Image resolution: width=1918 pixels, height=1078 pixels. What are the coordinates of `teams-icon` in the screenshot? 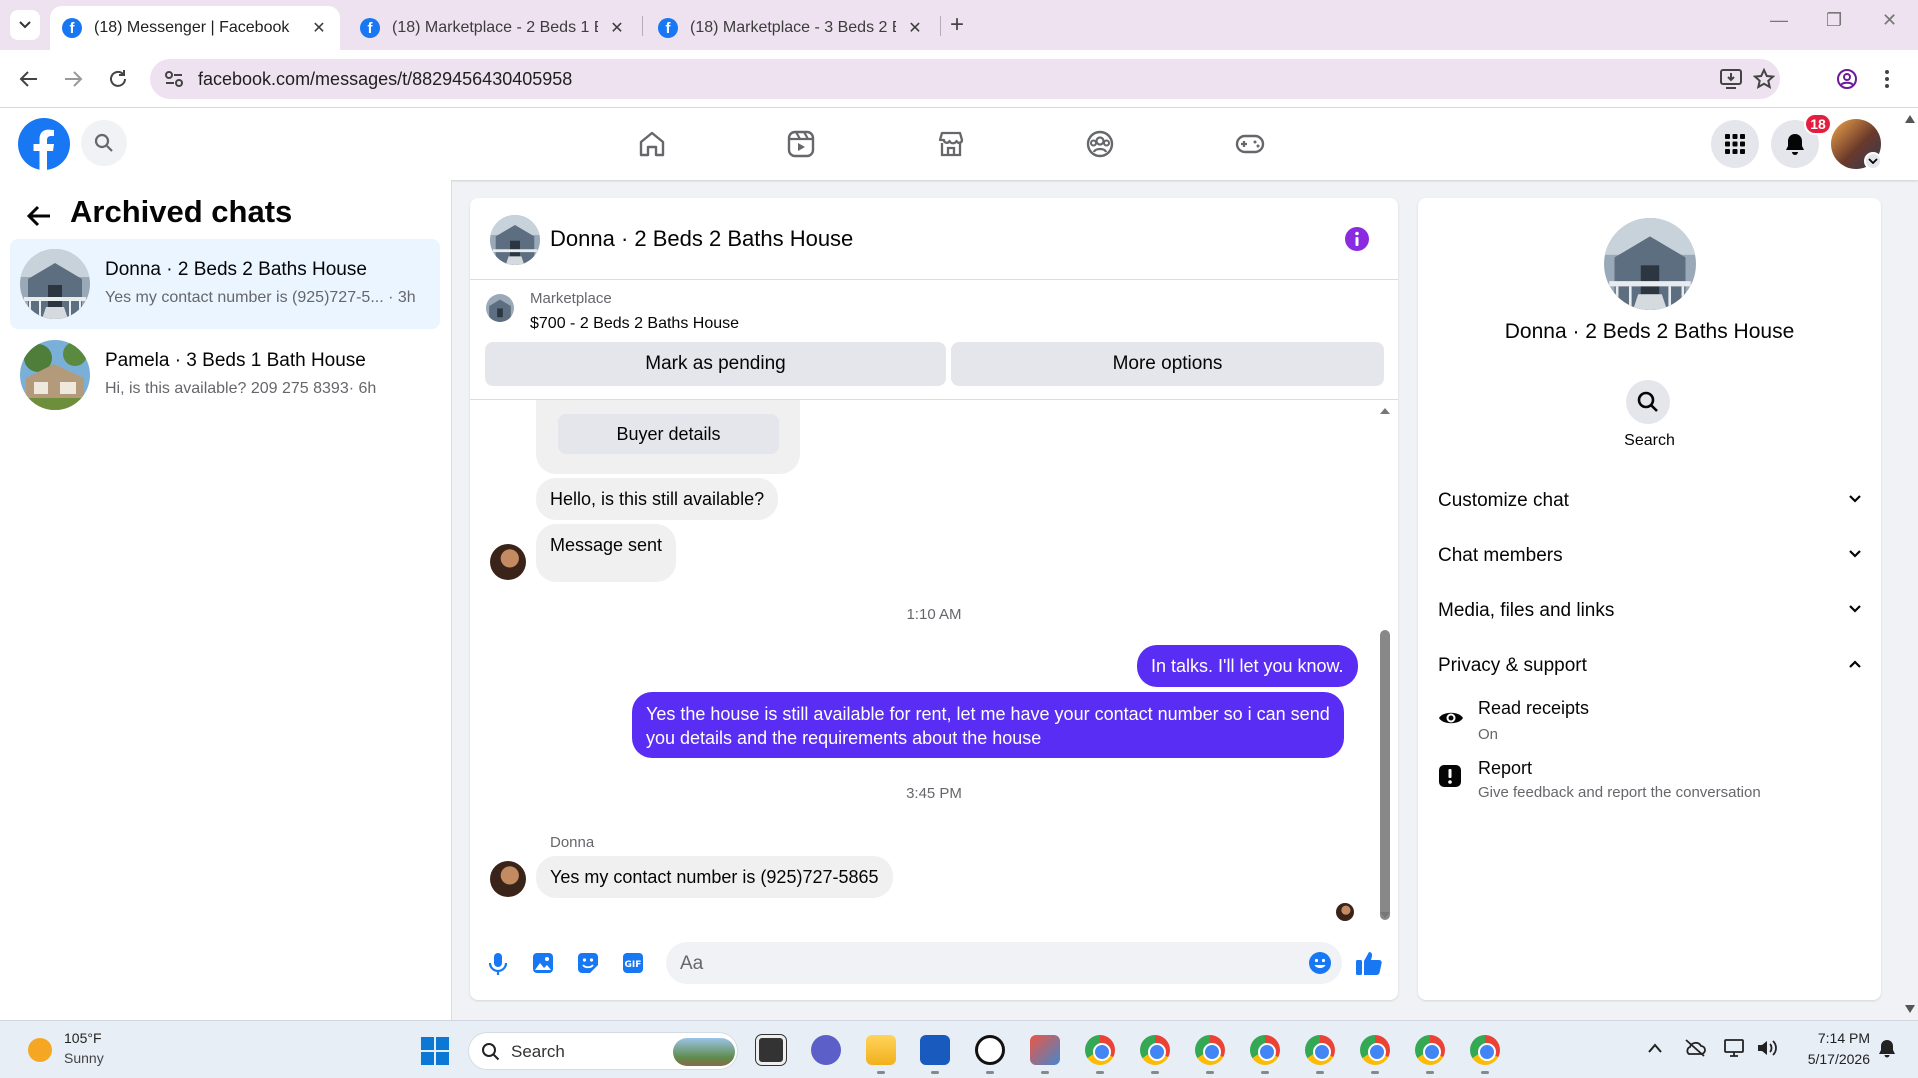 It's located at (826, 1050).